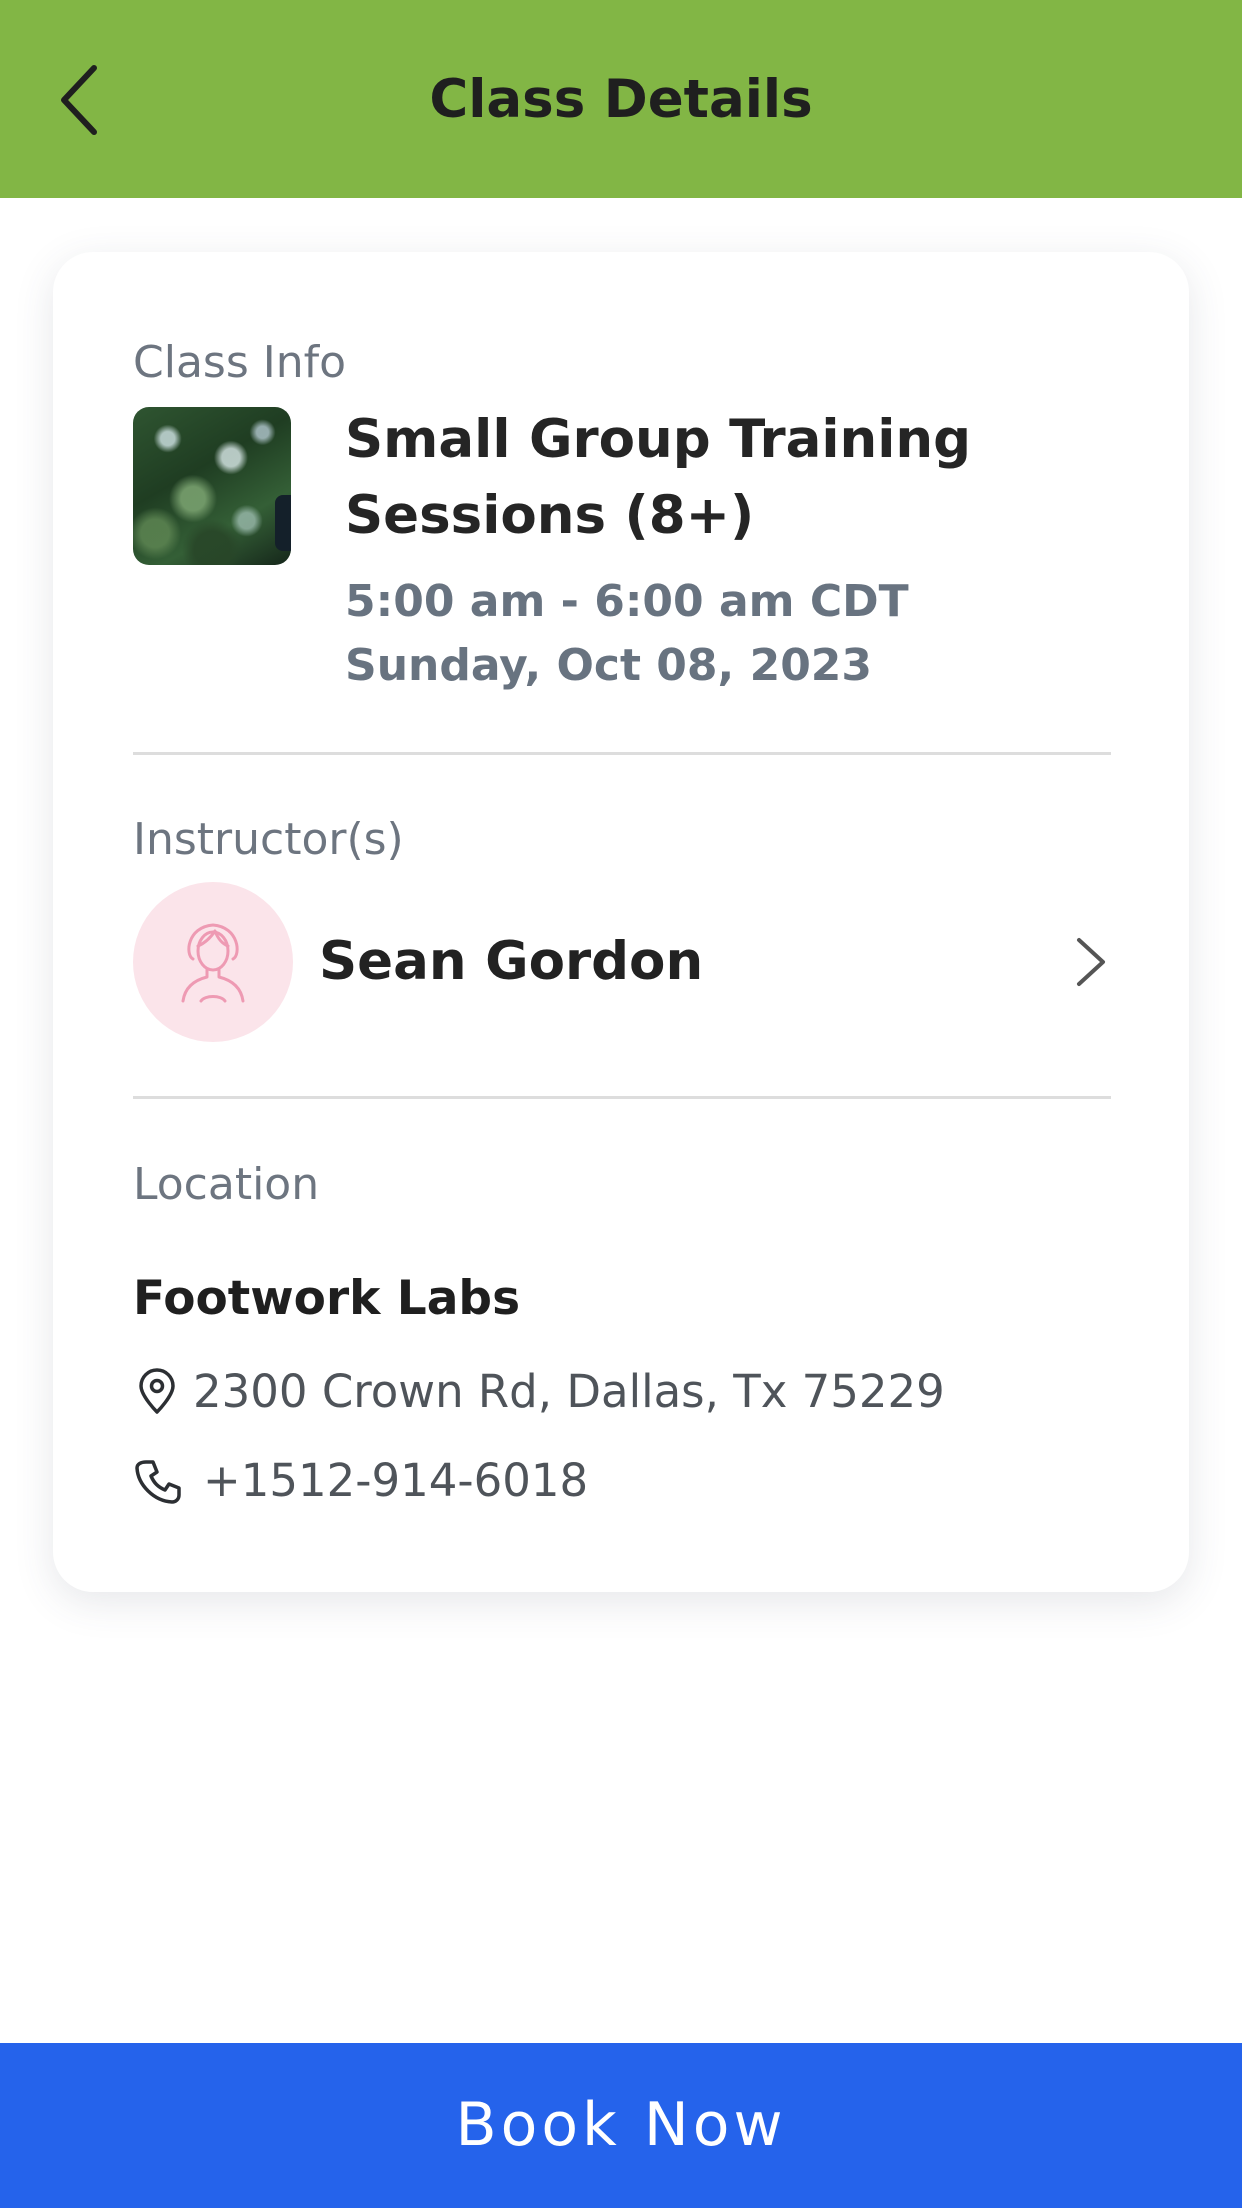  I want to click on book-now-button: Book Now, so click(621, 2125).